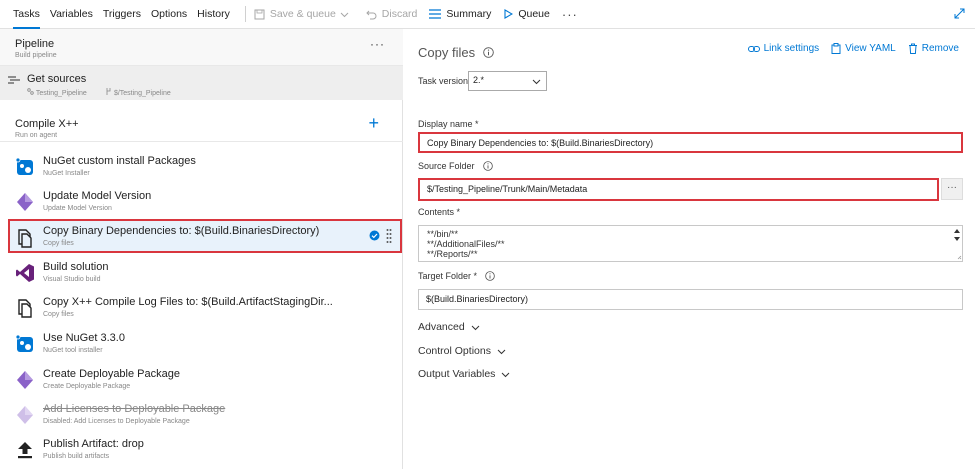 The width and height of the screenshot is (975, 469). What do you see at coordinates (753, 48) in the screenshot?
I see `link-icon` at bounding box center [753, 48].